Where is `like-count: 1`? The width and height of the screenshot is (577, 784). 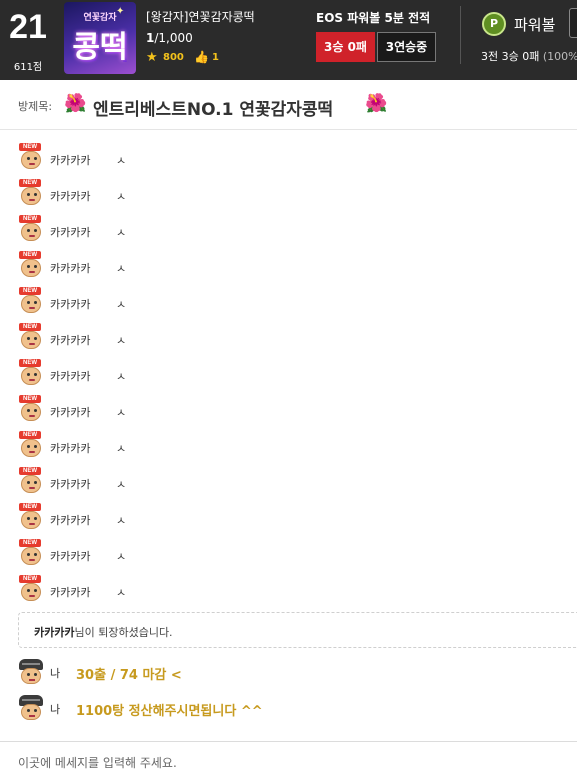 like-count: 1 is located at coordinates (215, 57).